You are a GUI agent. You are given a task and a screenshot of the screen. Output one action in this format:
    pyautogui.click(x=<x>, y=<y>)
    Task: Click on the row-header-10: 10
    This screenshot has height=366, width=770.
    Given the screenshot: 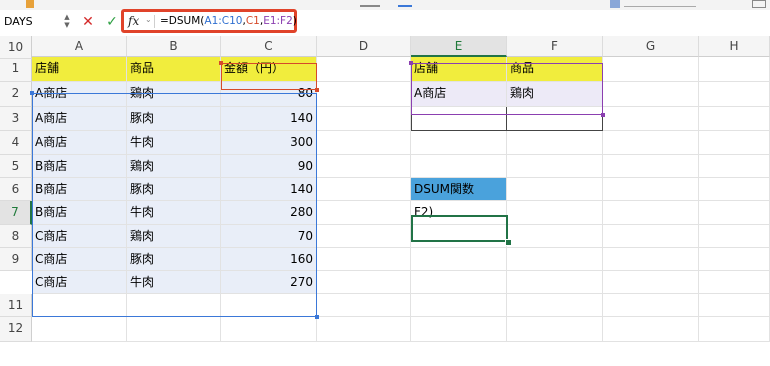 What is the action you would take?
    pyautogui.click(x=16, y=47)
    